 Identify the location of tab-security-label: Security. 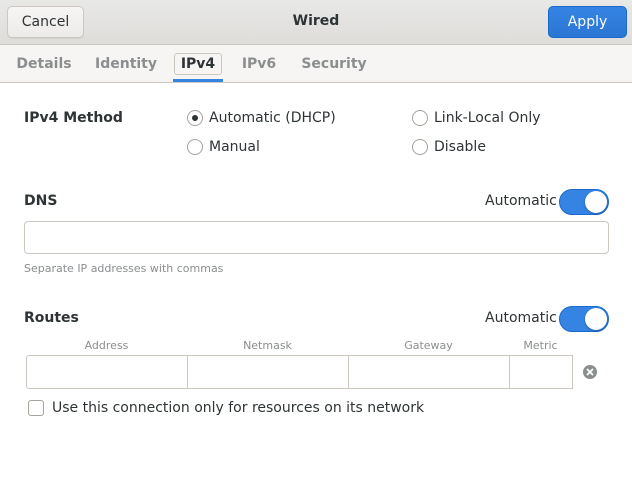
(334, 63).